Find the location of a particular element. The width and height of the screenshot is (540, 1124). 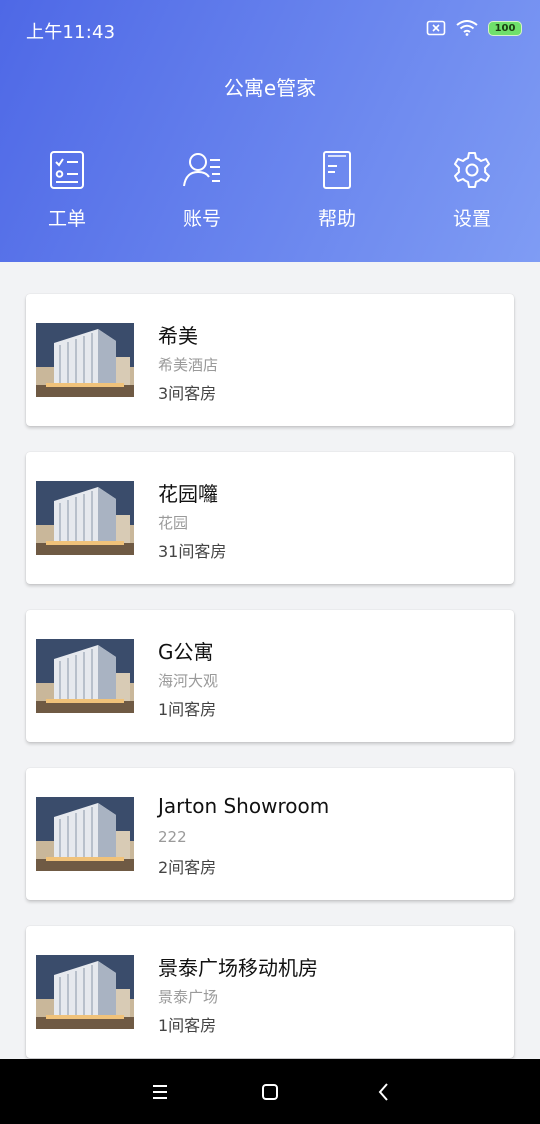

back-icon is located at coordinates (384, 1092).